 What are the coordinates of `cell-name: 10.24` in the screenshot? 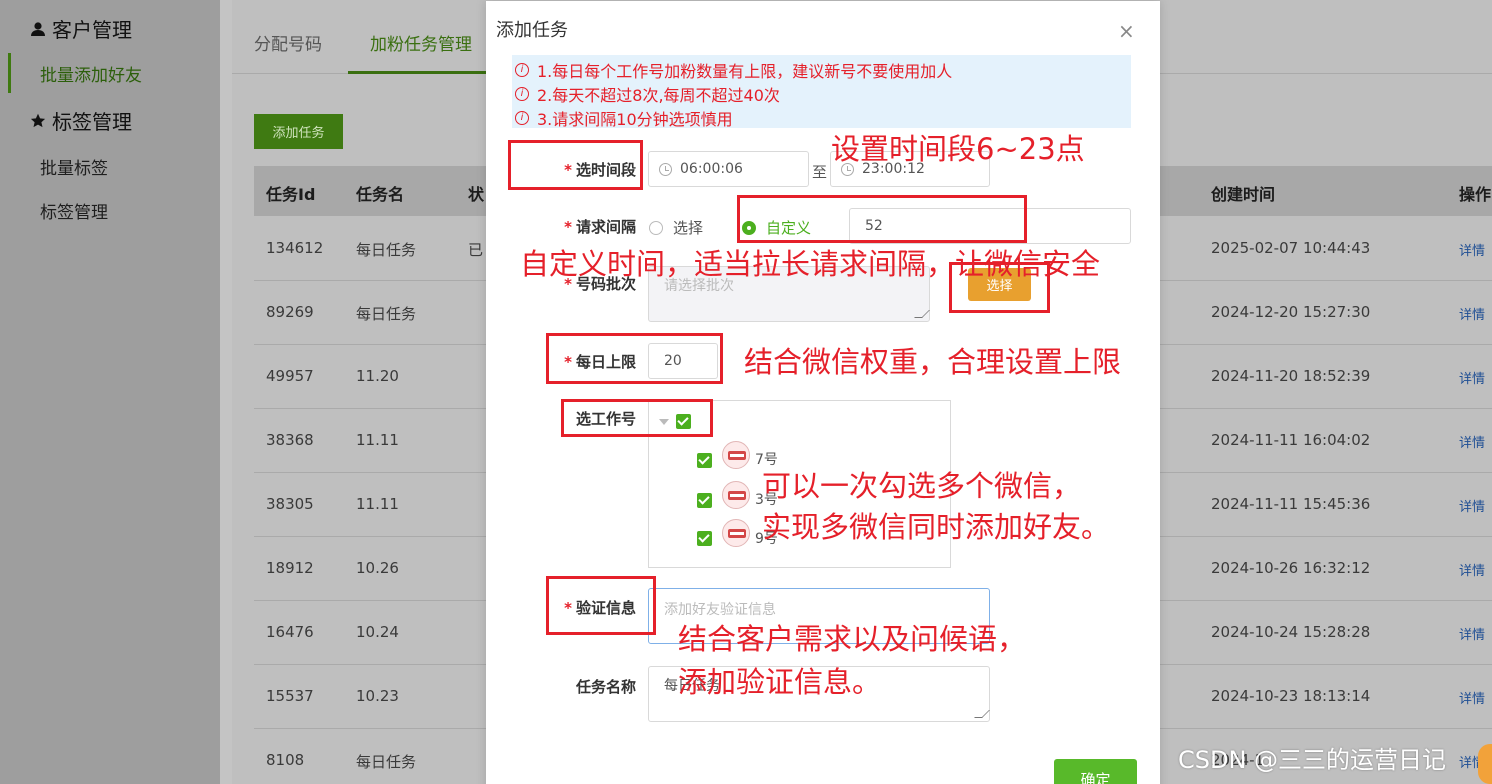 It's located at (377, 632).